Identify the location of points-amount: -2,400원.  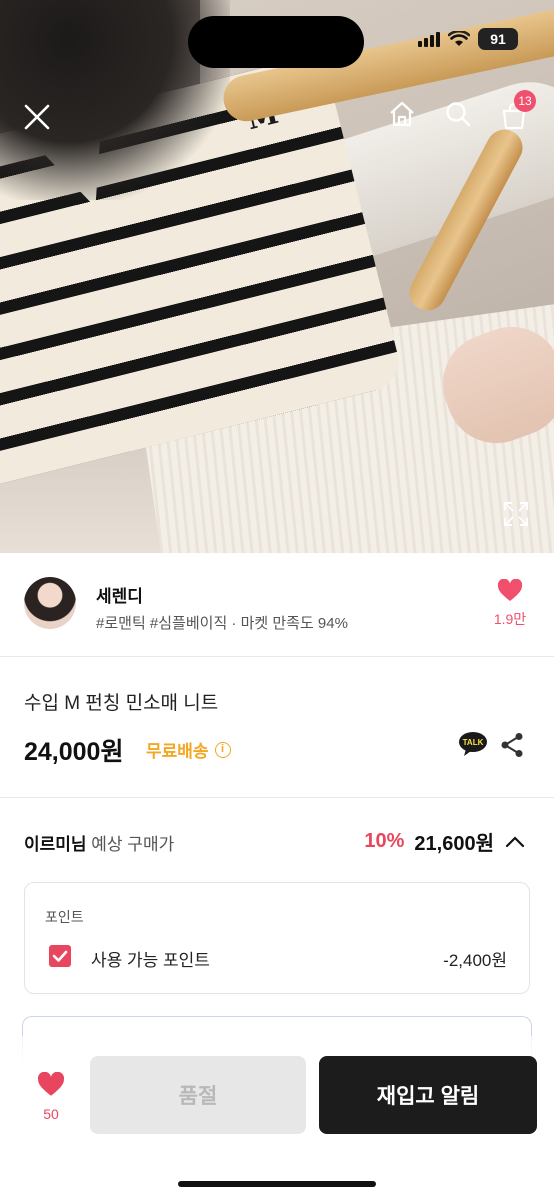
(475, 960).